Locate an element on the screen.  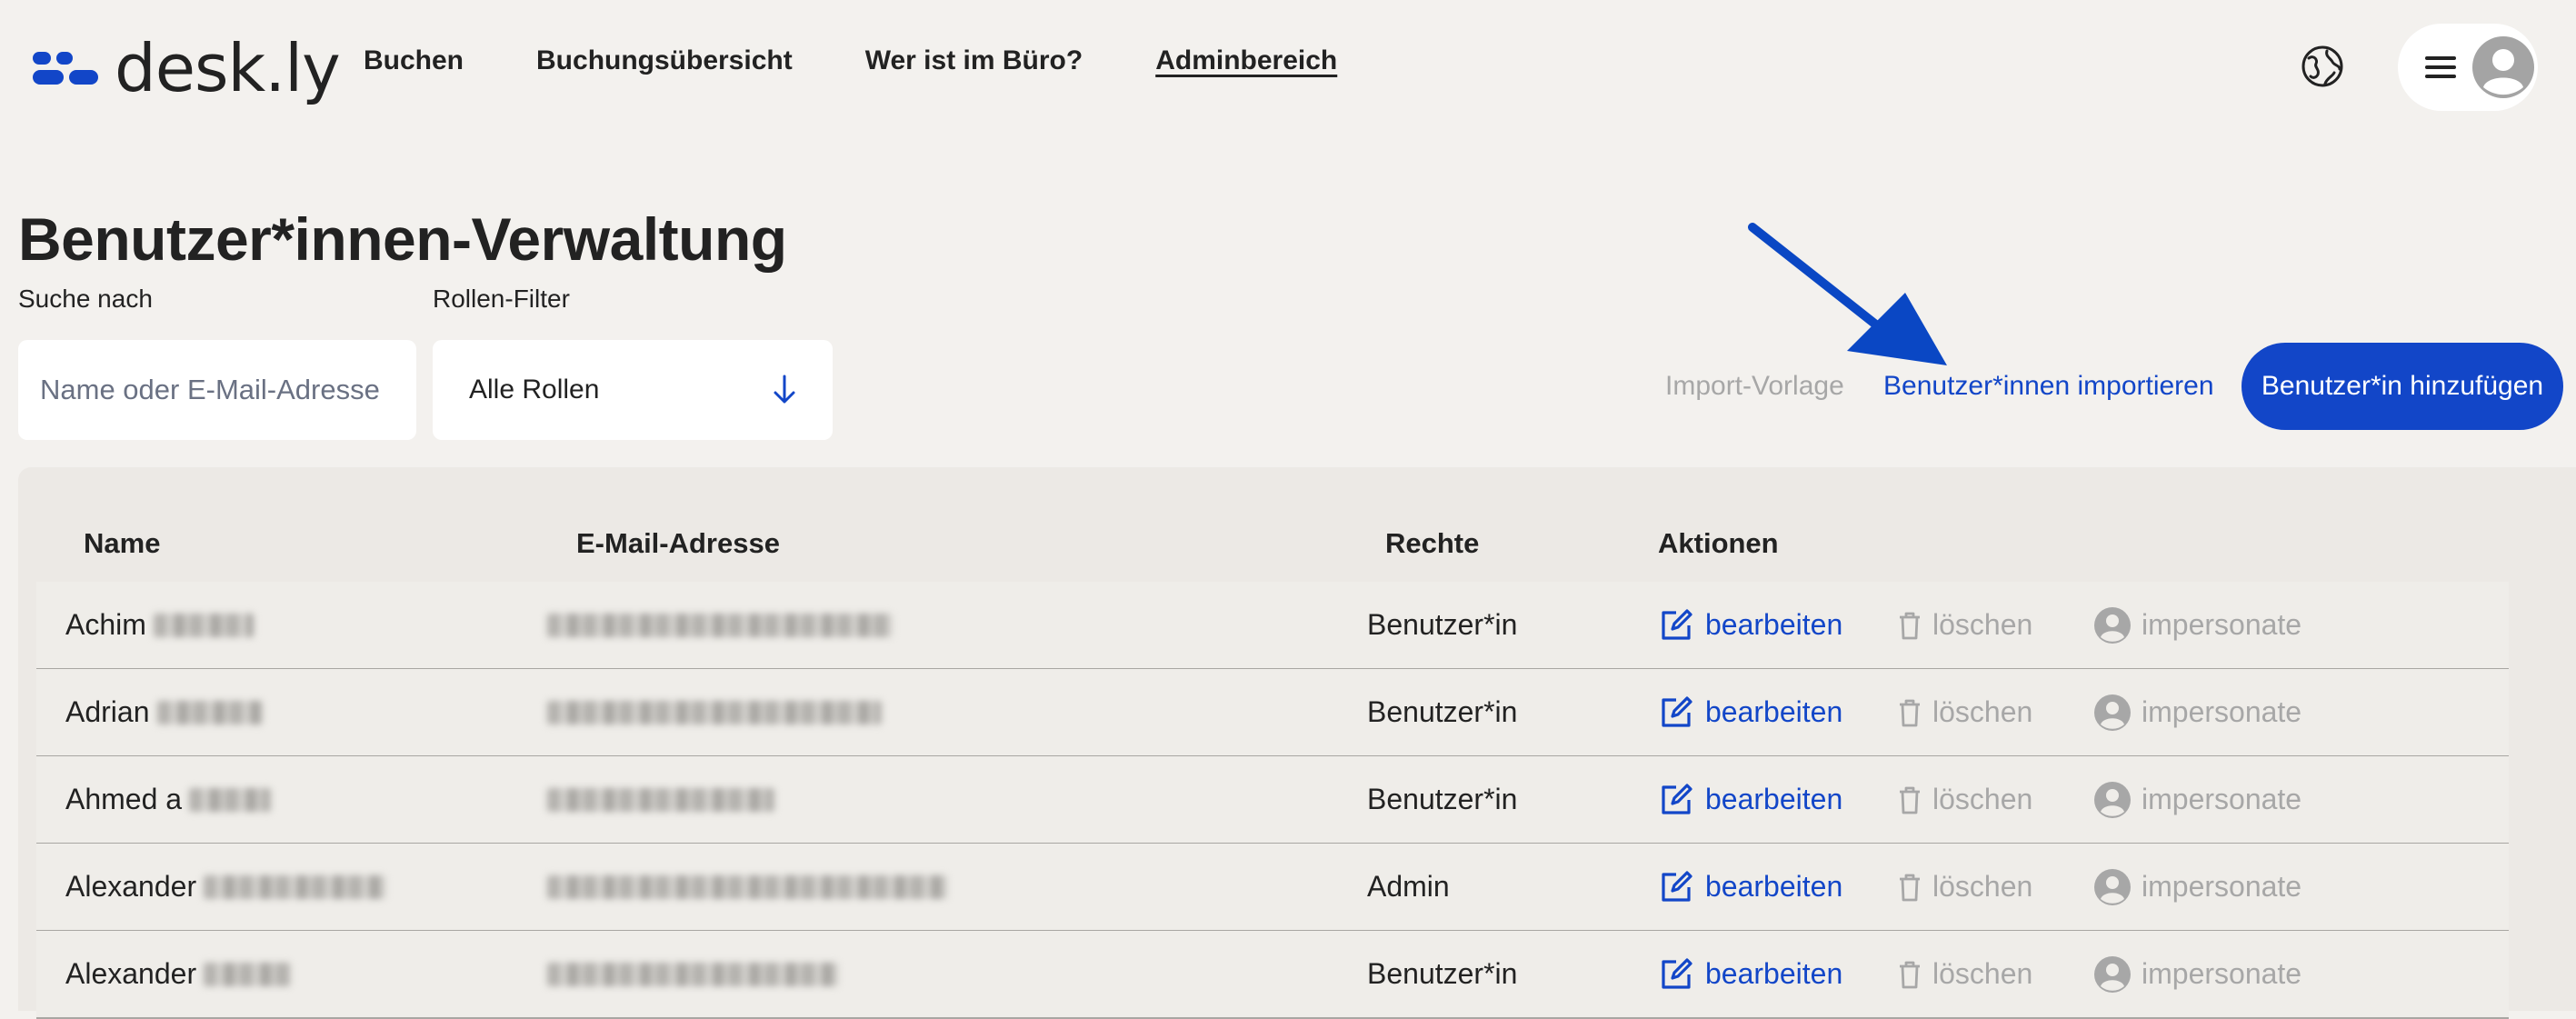
nav-item-buchen: Buchen is located at coordinates (414, 60).